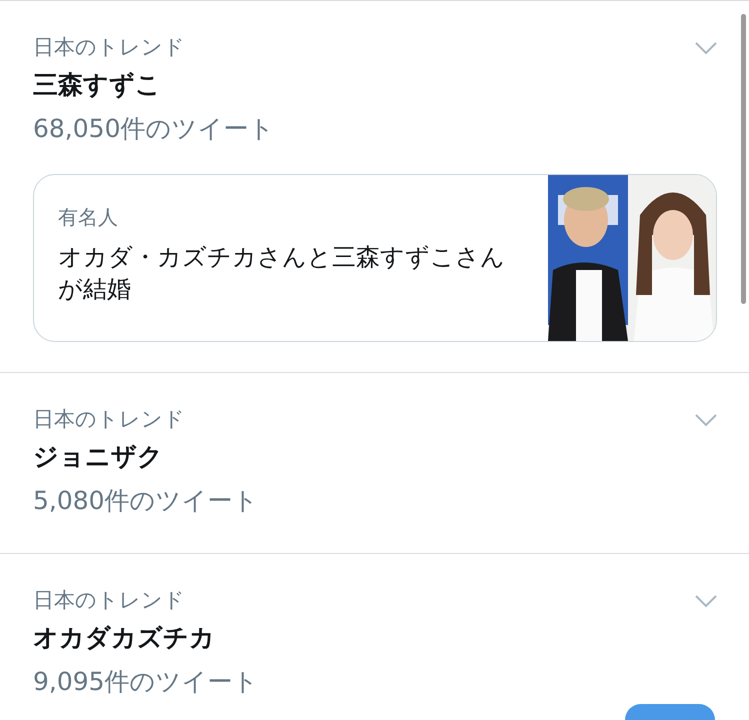  Describe the element at coordinates (97, 85) in the screenshot. I see `trend-title: 三森すずこ` at that location.